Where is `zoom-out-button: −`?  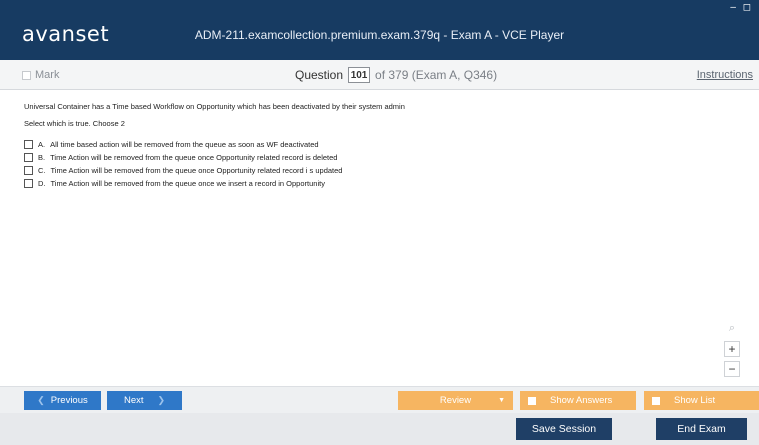
zoom-out-button: − is located at coordinates (732, 369).